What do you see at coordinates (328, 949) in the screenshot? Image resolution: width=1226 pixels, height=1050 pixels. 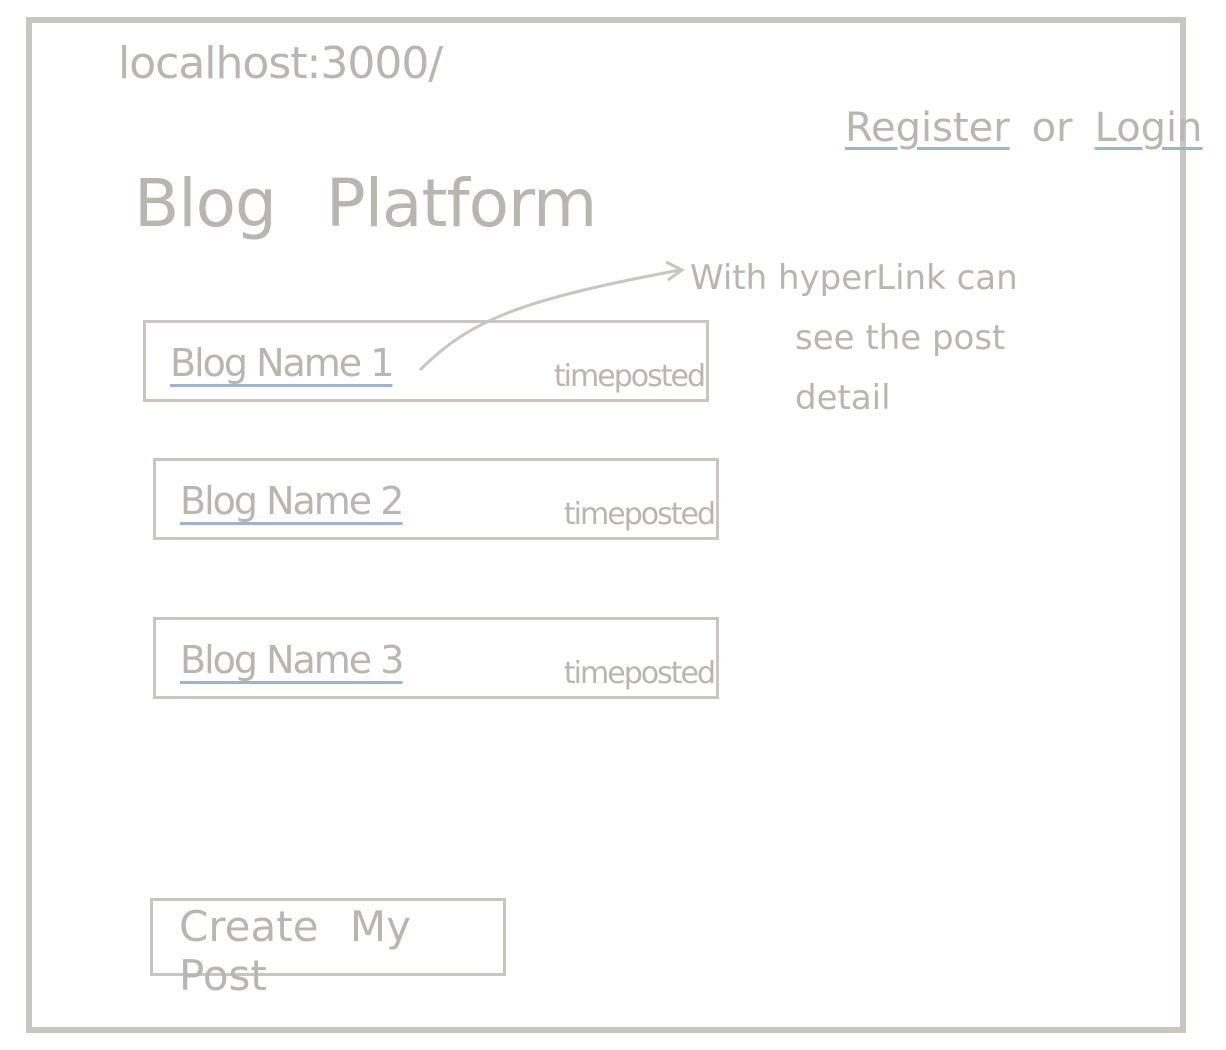 I see `create-post-button: Create My Post` at bounding box center [328, 949].